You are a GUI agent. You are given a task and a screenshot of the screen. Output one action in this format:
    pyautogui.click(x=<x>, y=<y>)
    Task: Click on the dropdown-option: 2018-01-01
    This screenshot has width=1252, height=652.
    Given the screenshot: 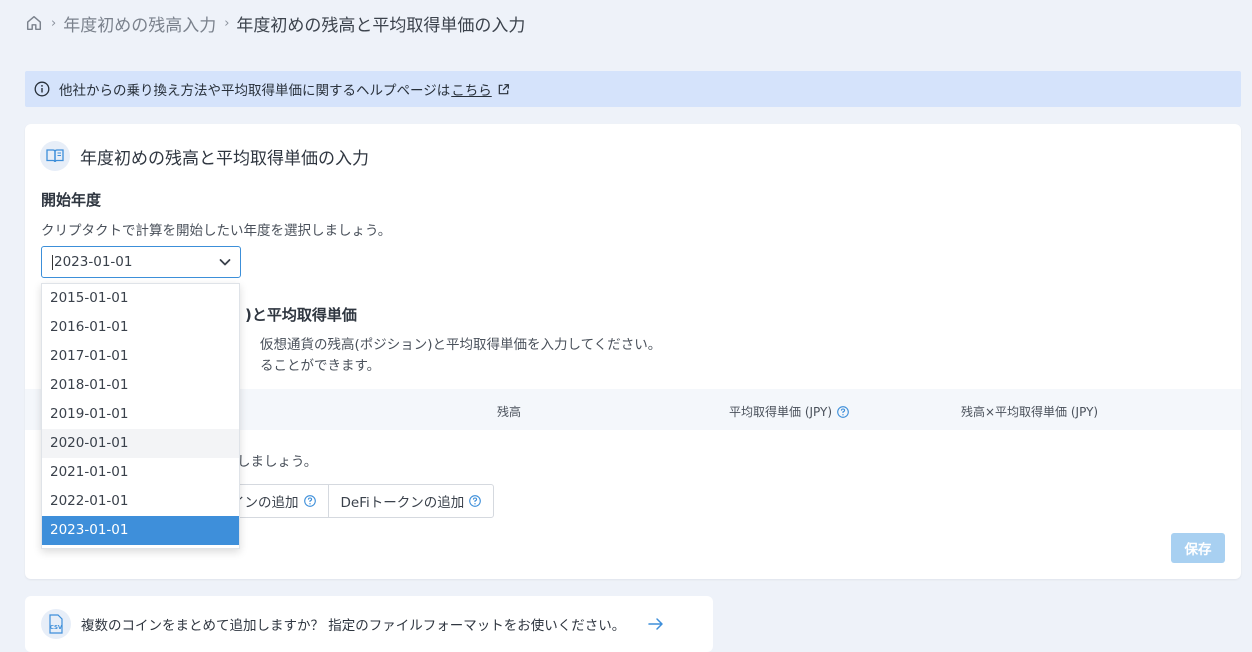 What is the action you would take?
    pyautogui.click(x=140, y=385)
    